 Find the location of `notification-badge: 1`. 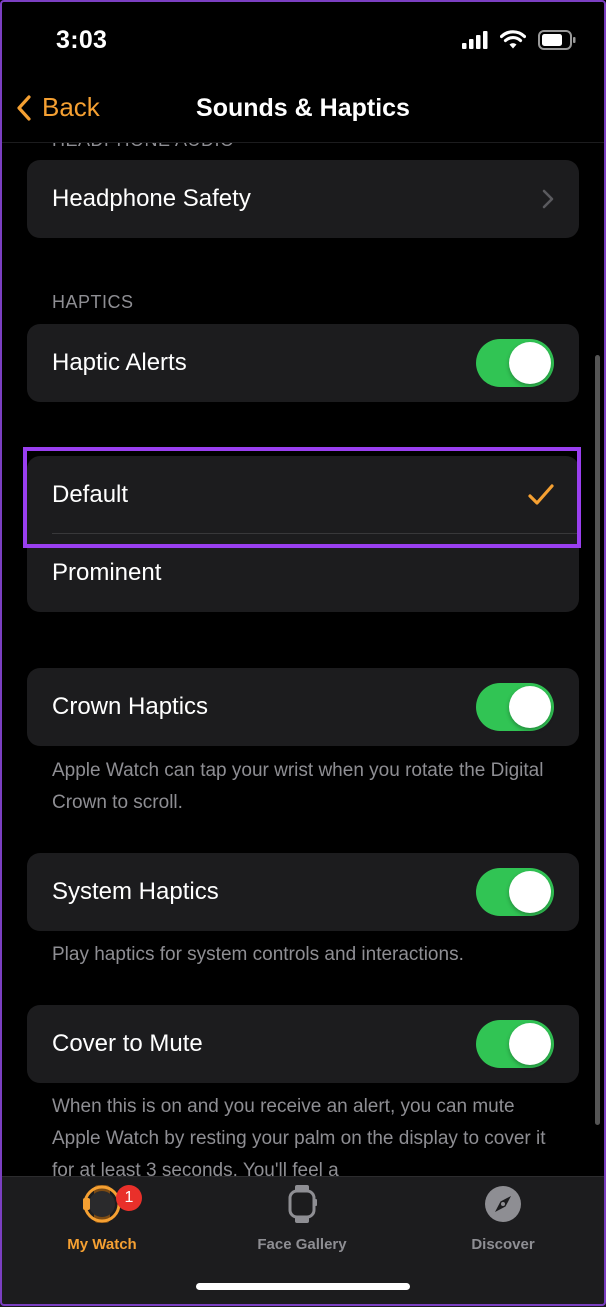

notification-badge: 1 is located at coordinates (129, 1198).